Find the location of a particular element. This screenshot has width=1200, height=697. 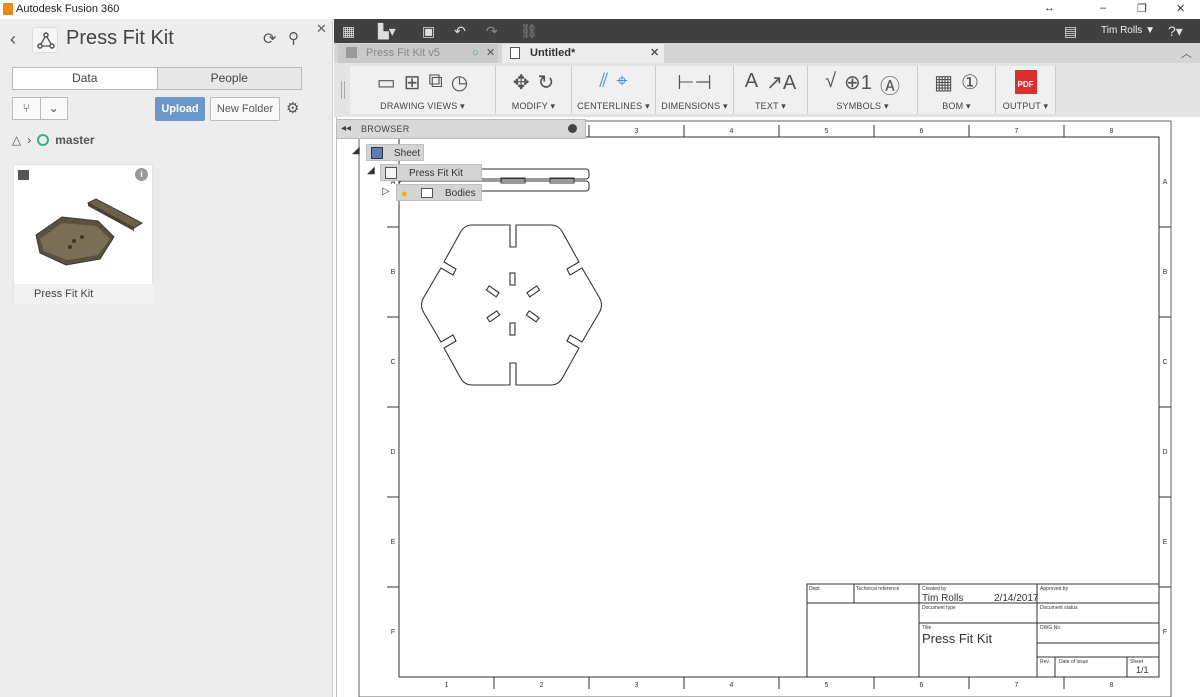

browser-node-bodies: ● Bodies is located at coordinates (439, 192).